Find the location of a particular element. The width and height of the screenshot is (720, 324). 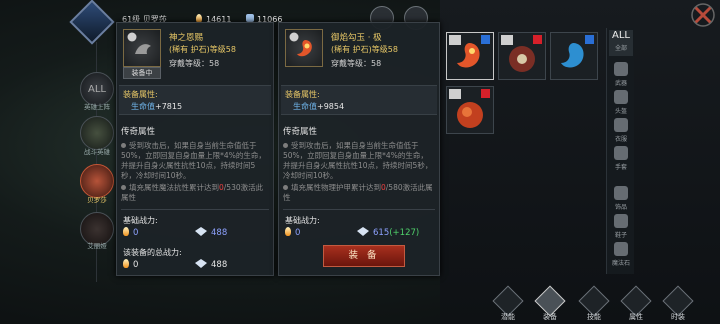

category-helmet: 头盔 is located at coordinates (621, 103).